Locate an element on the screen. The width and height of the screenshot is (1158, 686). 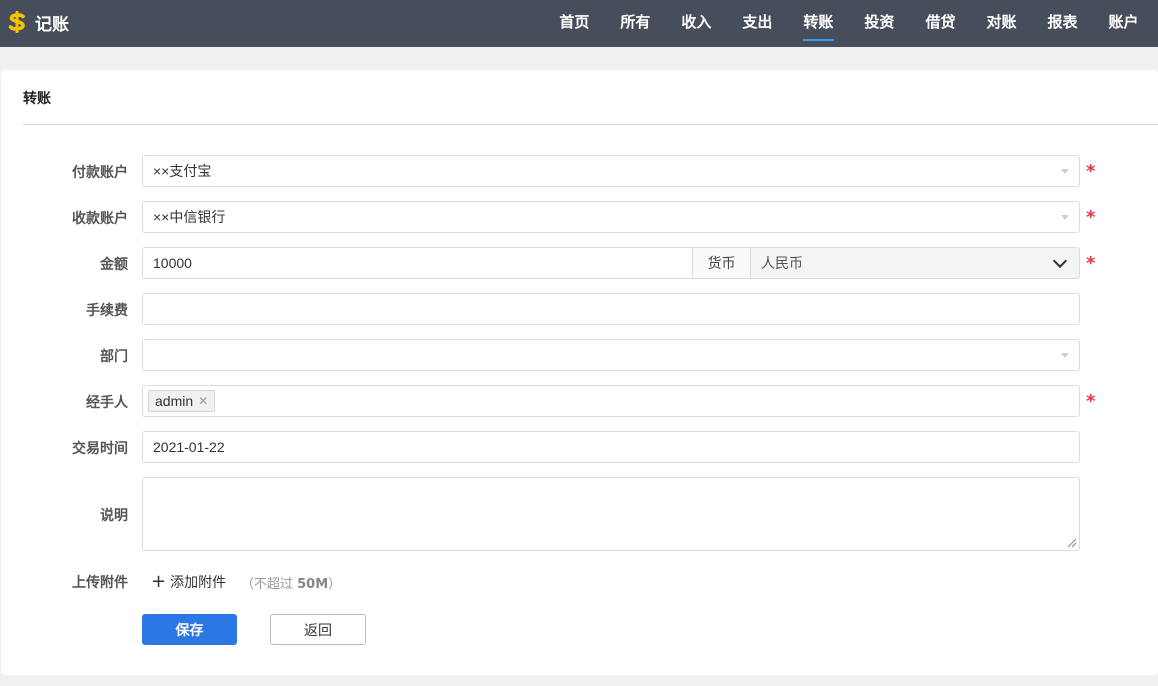
payee-value: ××中信银行 is located at coordinates (189, 217).